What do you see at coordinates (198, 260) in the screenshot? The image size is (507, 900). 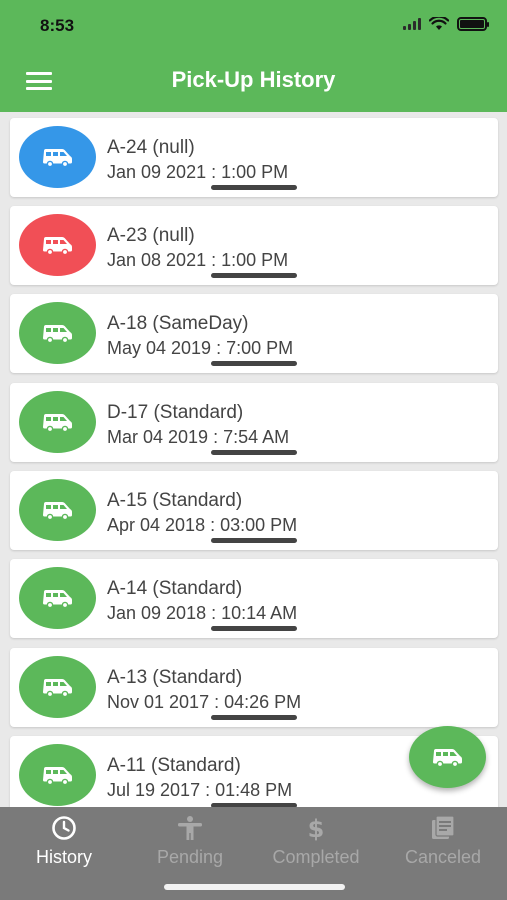 I see `pickup-date: Jan 08 2021 : 1:00 PM` at bounding box center [198, 260].